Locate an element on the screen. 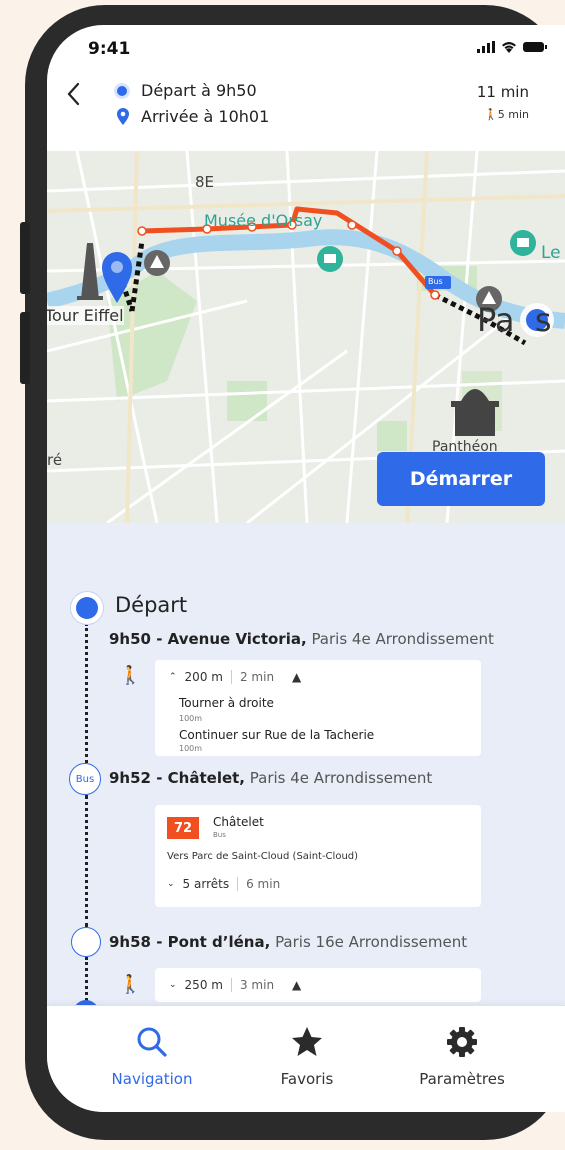  back-button is located at coordinates (77, 95).